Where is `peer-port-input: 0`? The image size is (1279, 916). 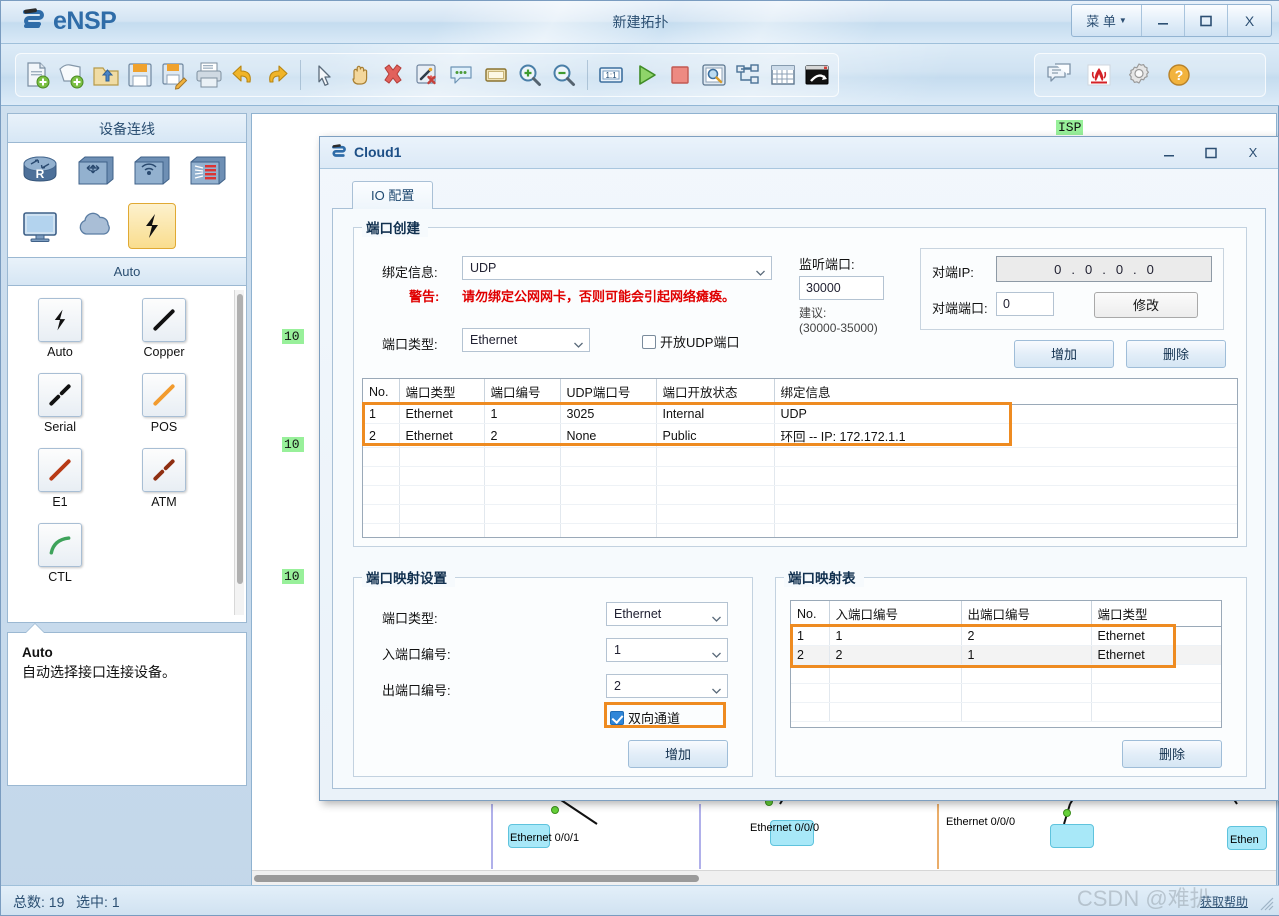 peer-port-input: 0 is located at coordinates (1025, 304).